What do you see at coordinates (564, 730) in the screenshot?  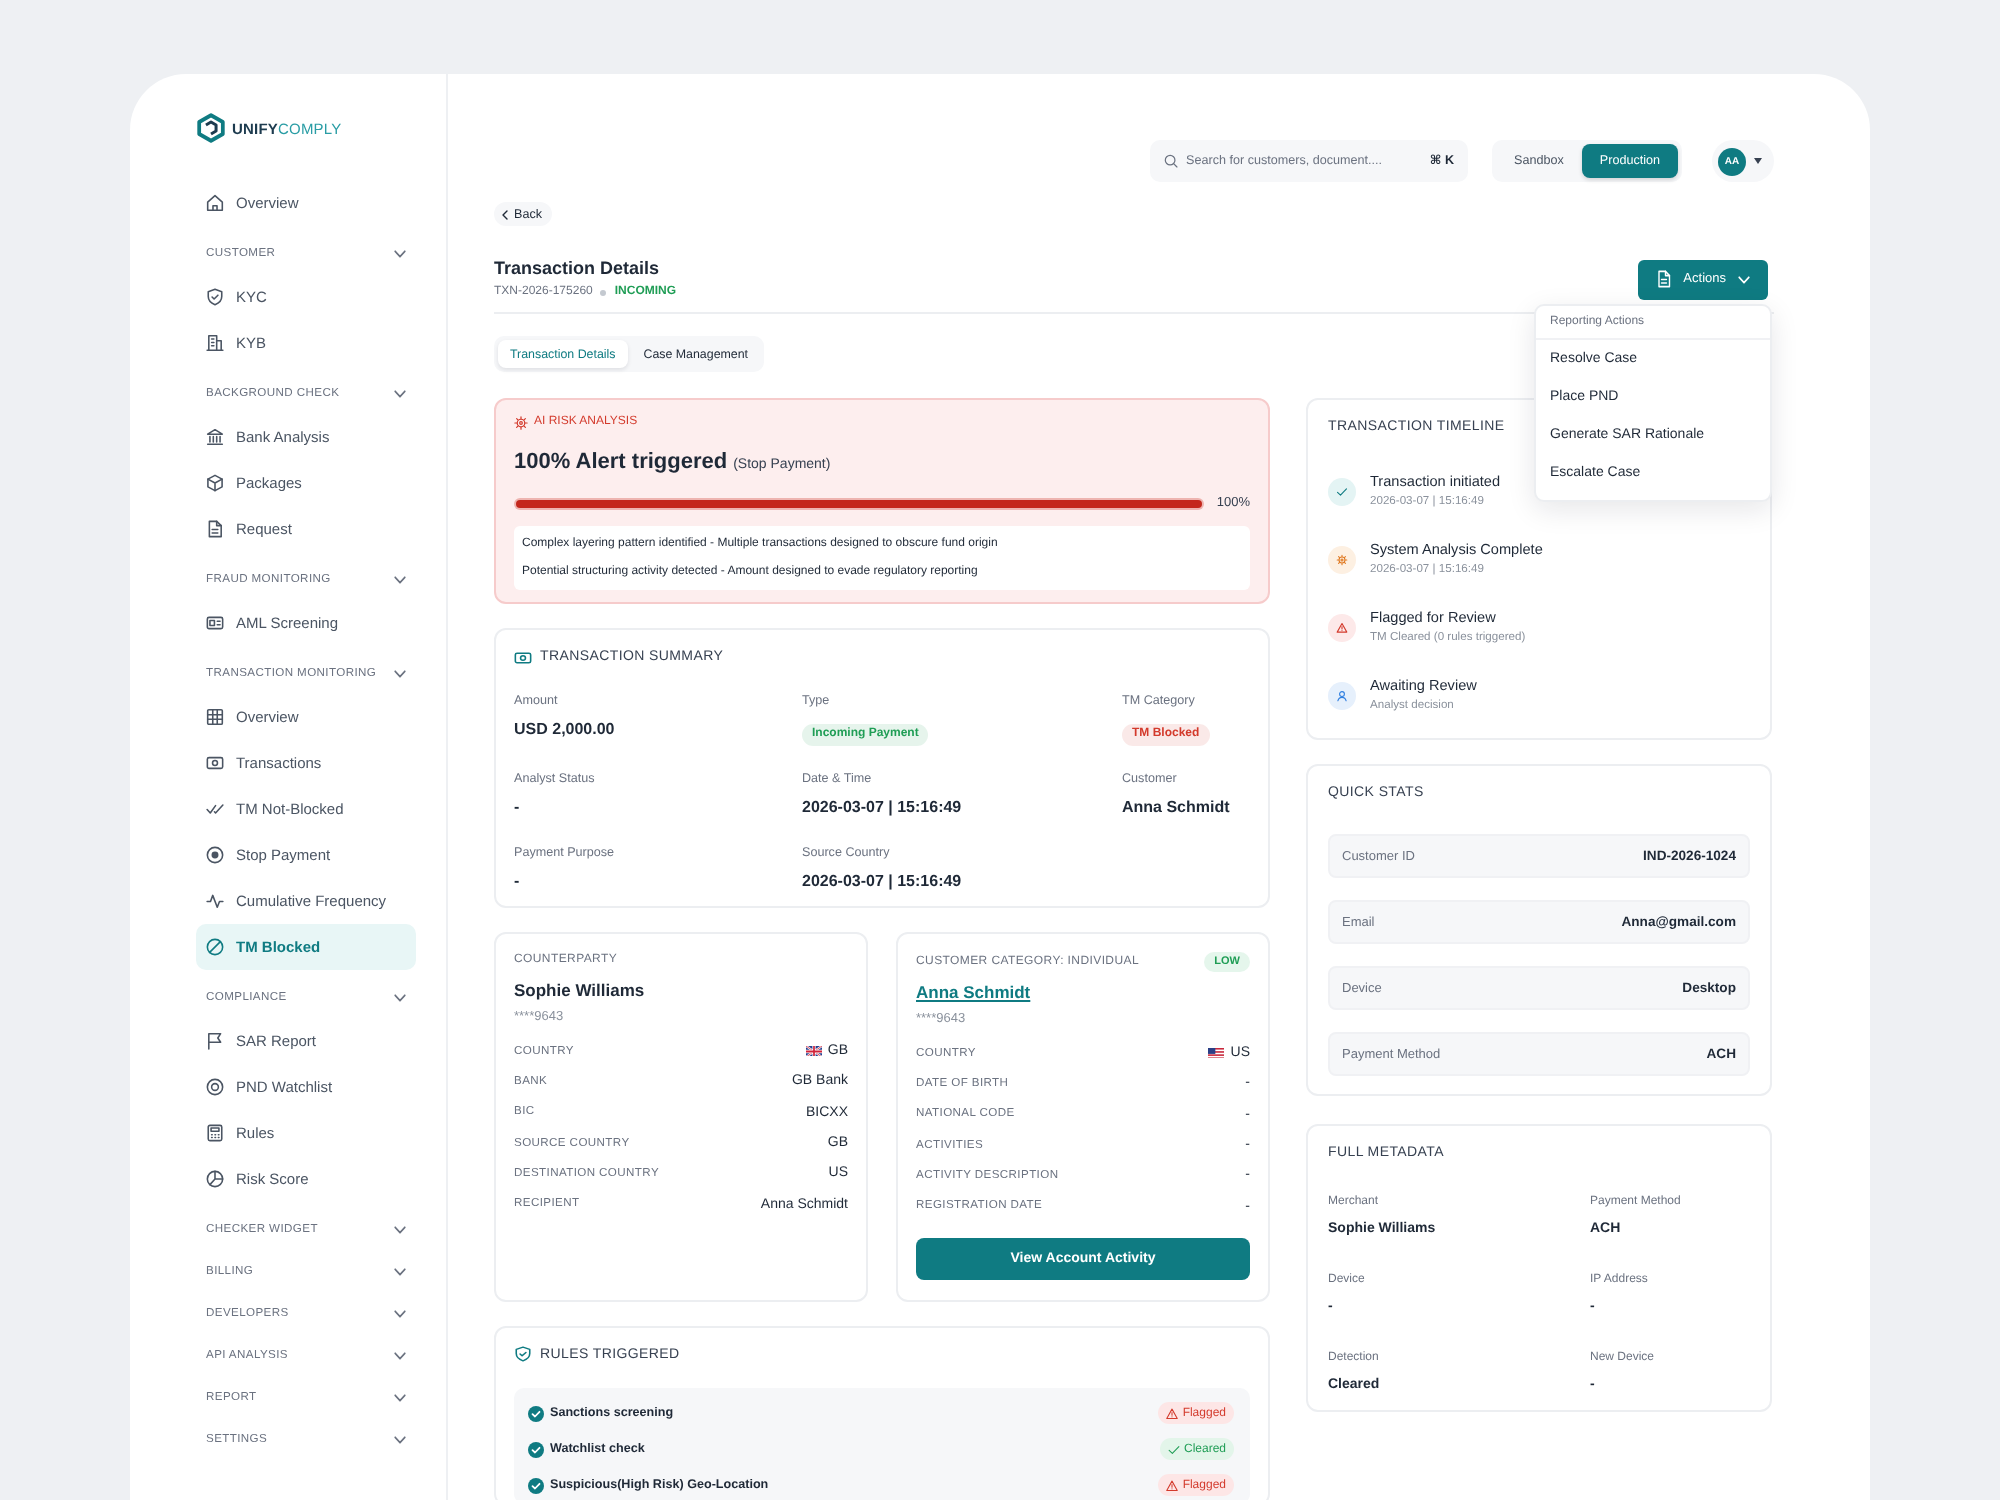 I see `field-value: USD 2,000.00` at bounding box center [564, 730].